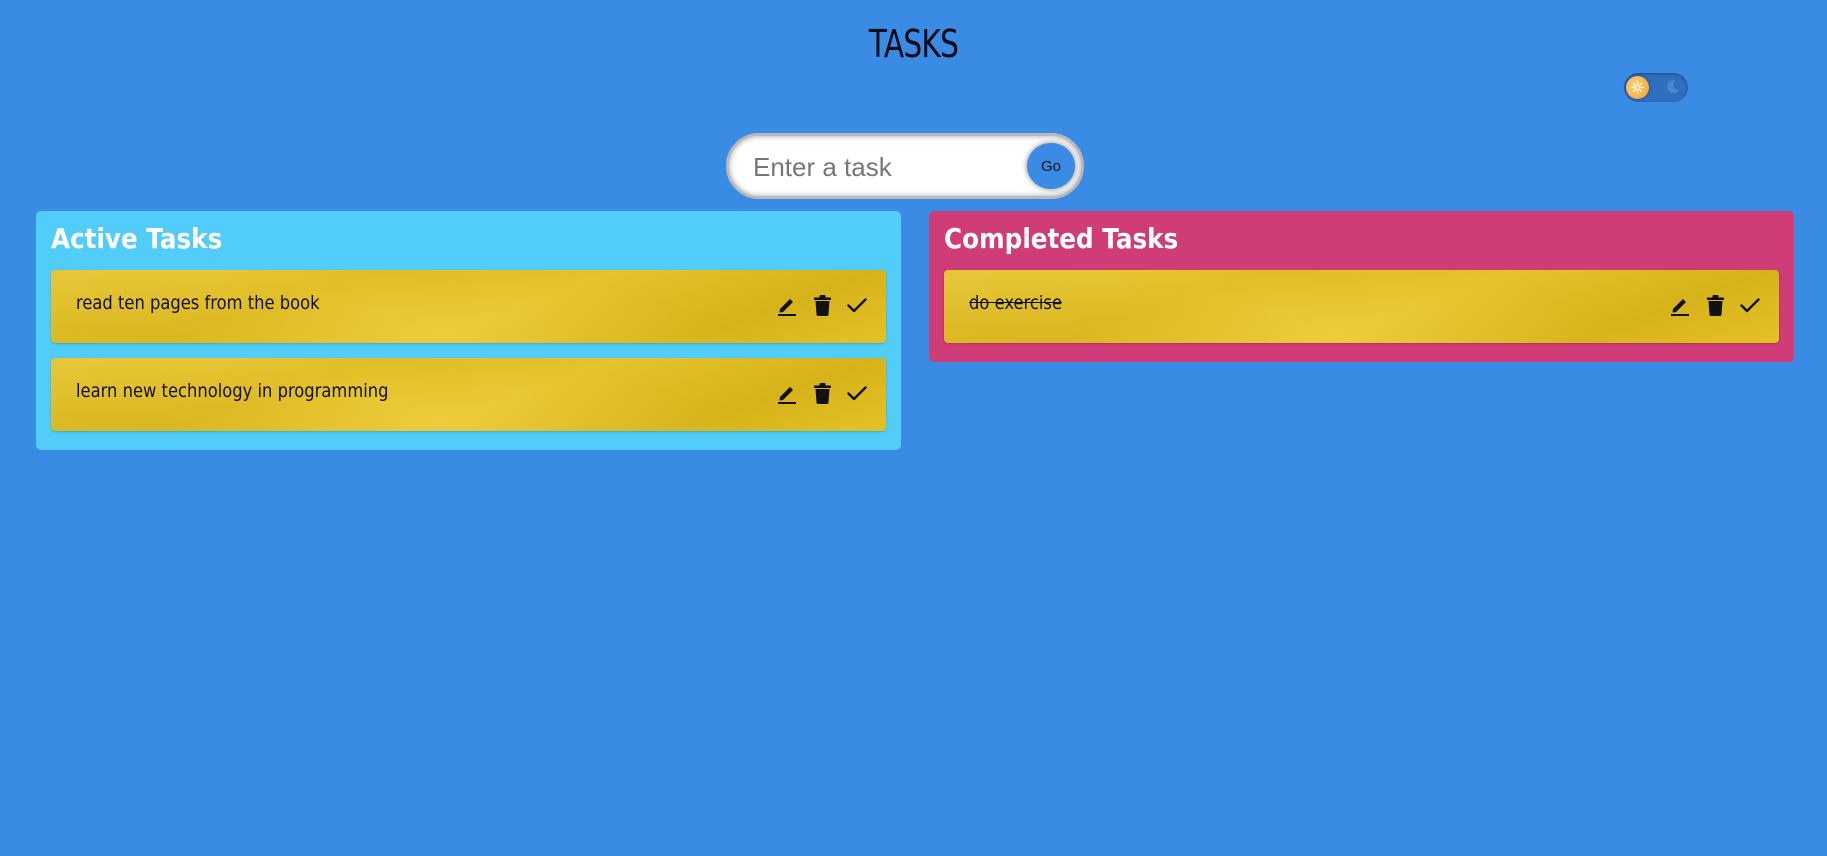  I want to click on completed-tasks-column: Completed Tasks do exercise, so click(1361, 286).